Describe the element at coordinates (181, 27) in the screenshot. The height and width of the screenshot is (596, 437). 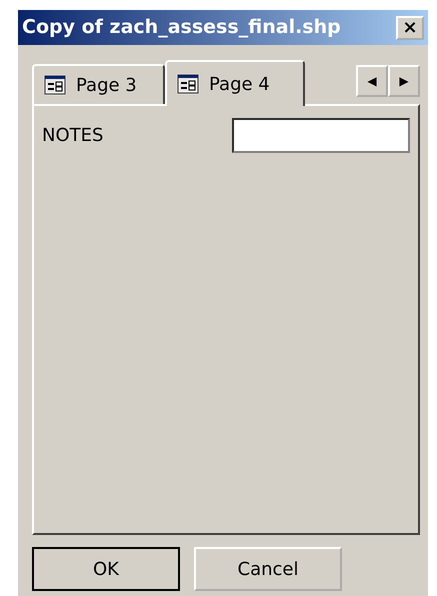
I see `window-title: Copy of zach_assess_final.shp` at that location.